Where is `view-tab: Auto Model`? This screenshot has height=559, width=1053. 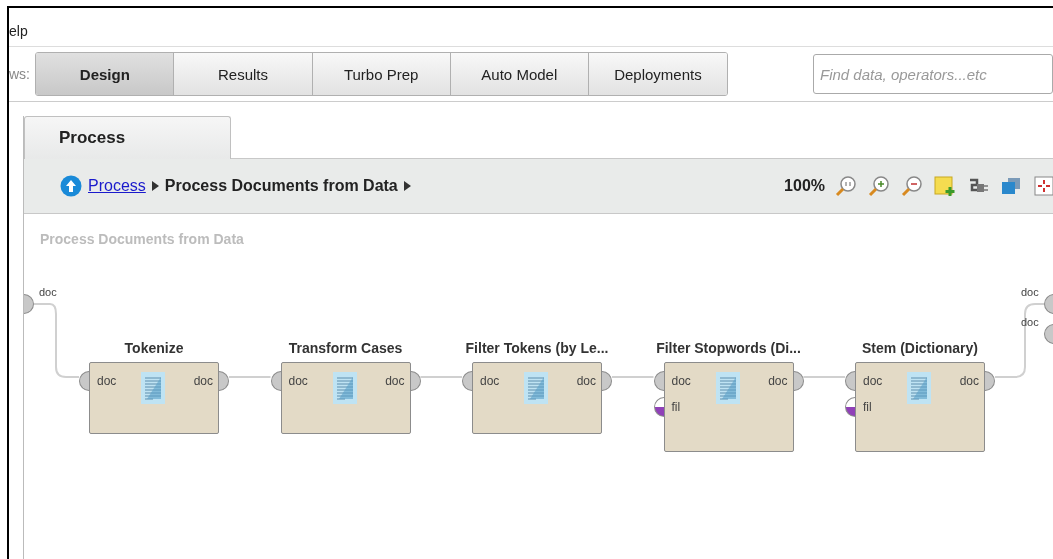 view-tab: Auto Model is located at coordinates (519, 74).